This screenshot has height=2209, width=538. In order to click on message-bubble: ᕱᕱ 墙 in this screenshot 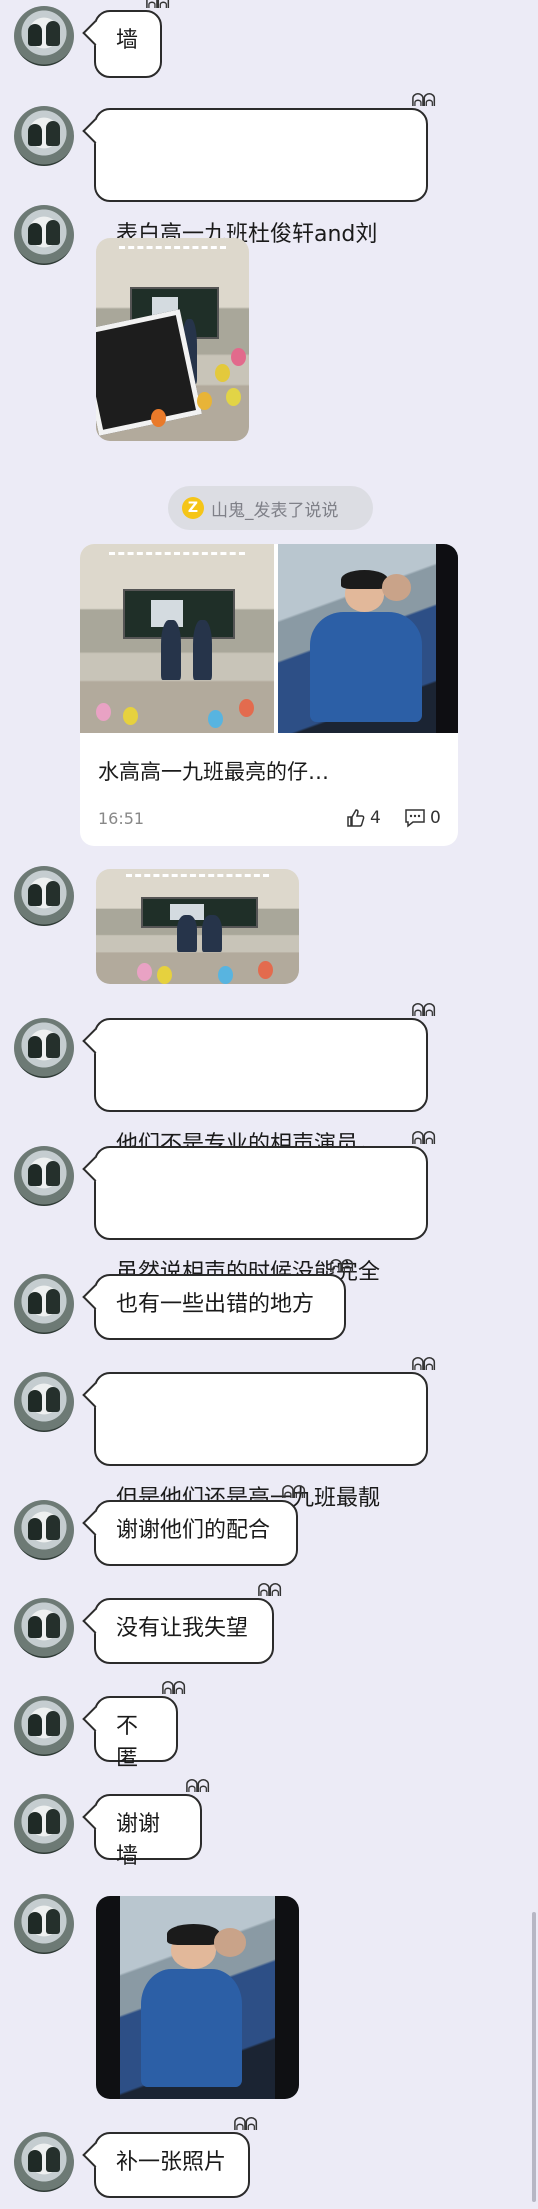, I will do `click(126, 39)`.